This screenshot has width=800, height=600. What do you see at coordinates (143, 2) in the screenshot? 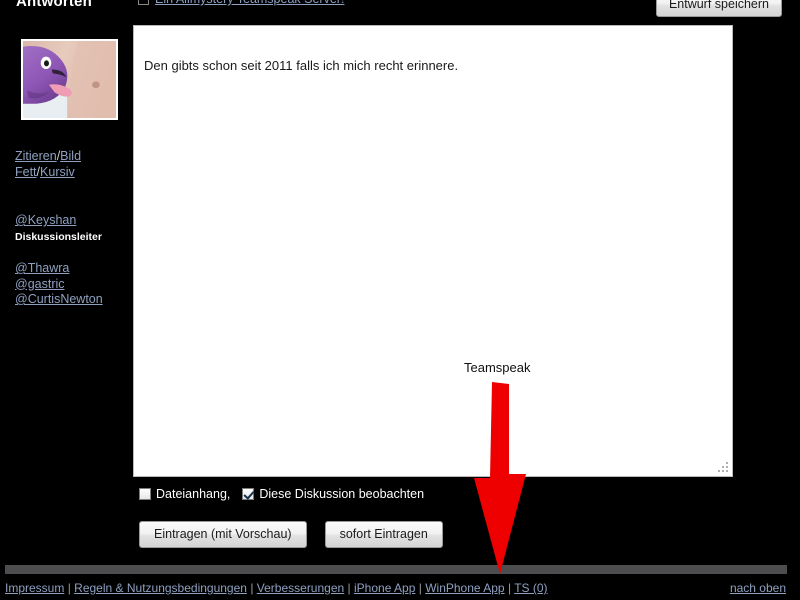
I see `thread-checkbox` at bounding box center [143, 2].